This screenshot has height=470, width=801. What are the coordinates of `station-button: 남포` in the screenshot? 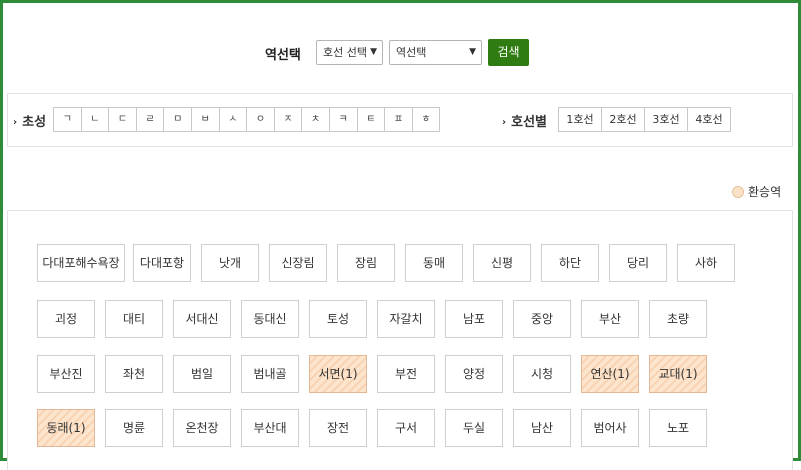 It's located at (474, 319).